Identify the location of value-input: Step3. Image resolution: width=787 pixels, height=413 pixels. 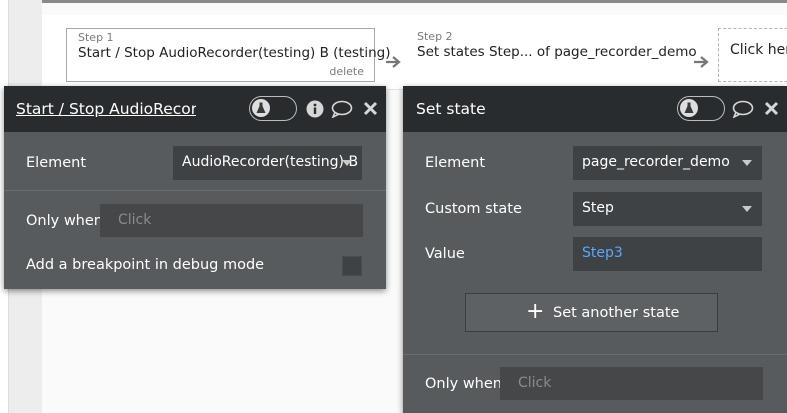
(667, 254).